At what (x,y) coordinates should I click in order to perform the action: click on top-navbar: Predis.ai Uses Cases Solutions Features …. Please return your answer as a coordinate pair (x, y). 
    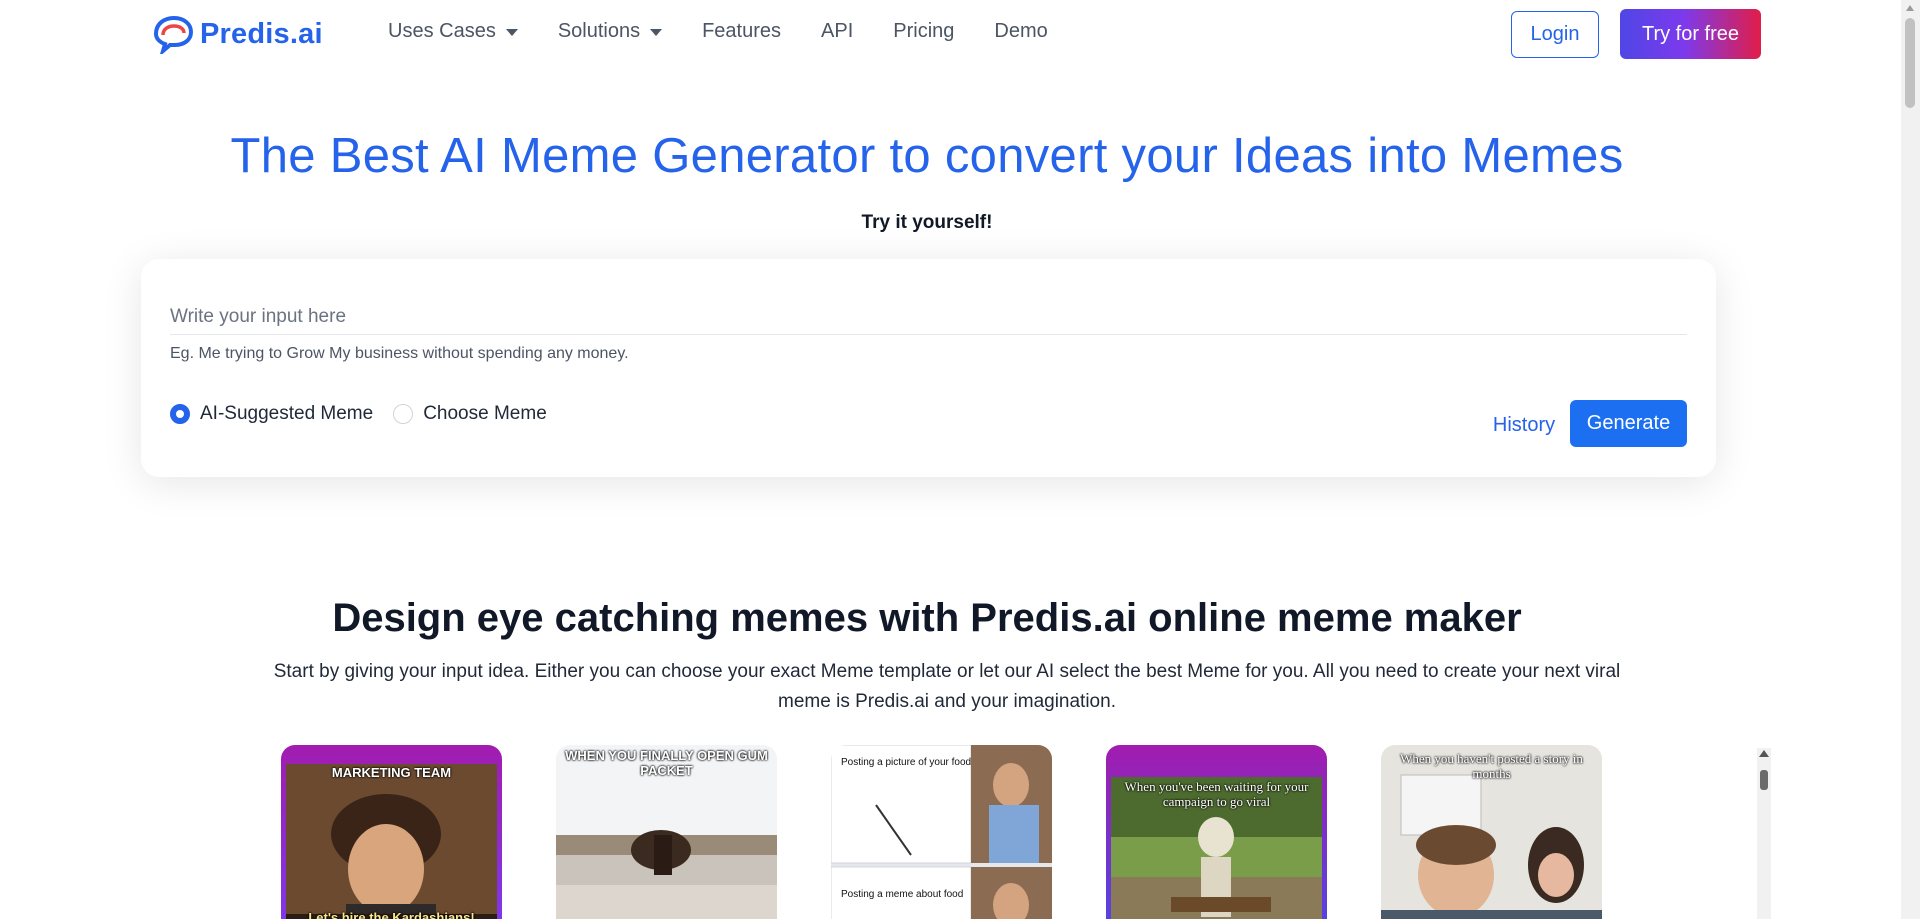
    Looking at the image, I should click on (950, 34).